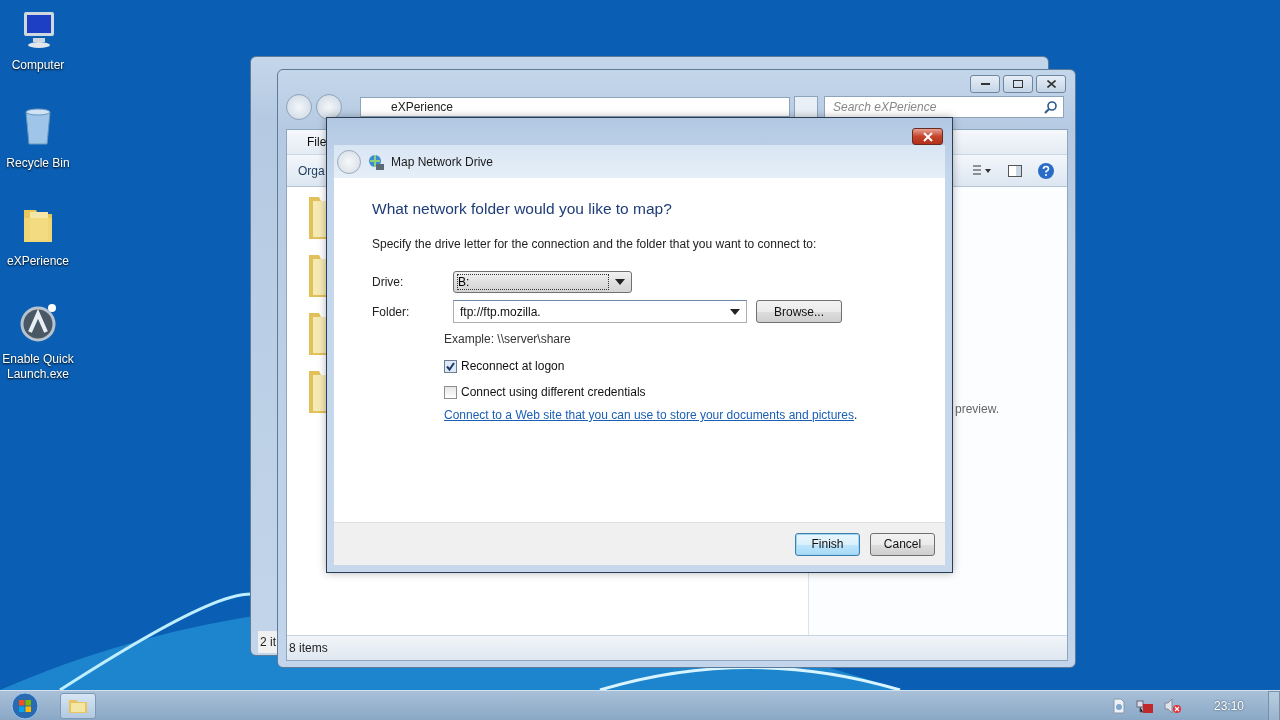 The image size is (1280, 720). I want to click on forward-button, so click(329, 107).